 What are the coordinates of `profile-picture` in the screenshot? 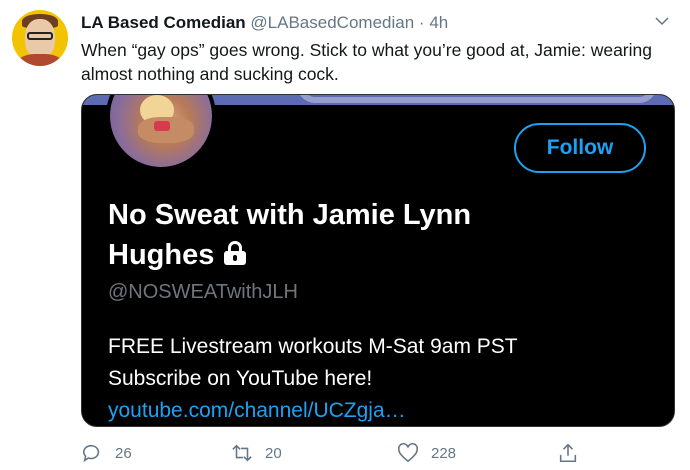 It's located at (161, 133).